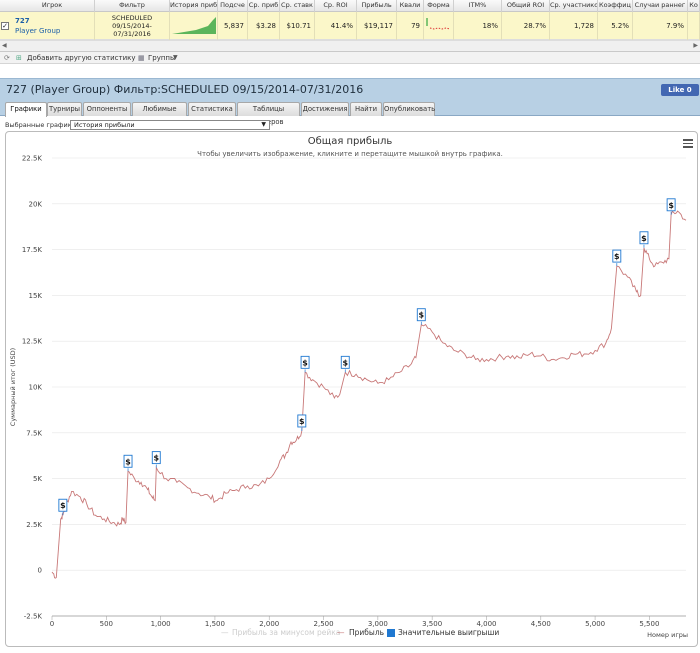 The image size is (700, 653). Describe the element at coordinates (40, 571) in the screenshot. I see `y-tick-label: 0` at that location.